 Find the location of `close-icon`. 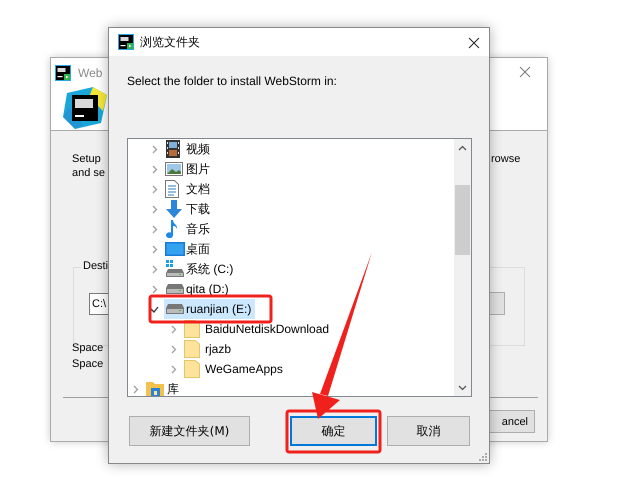

close-icon is located at coordinates (474, 43).